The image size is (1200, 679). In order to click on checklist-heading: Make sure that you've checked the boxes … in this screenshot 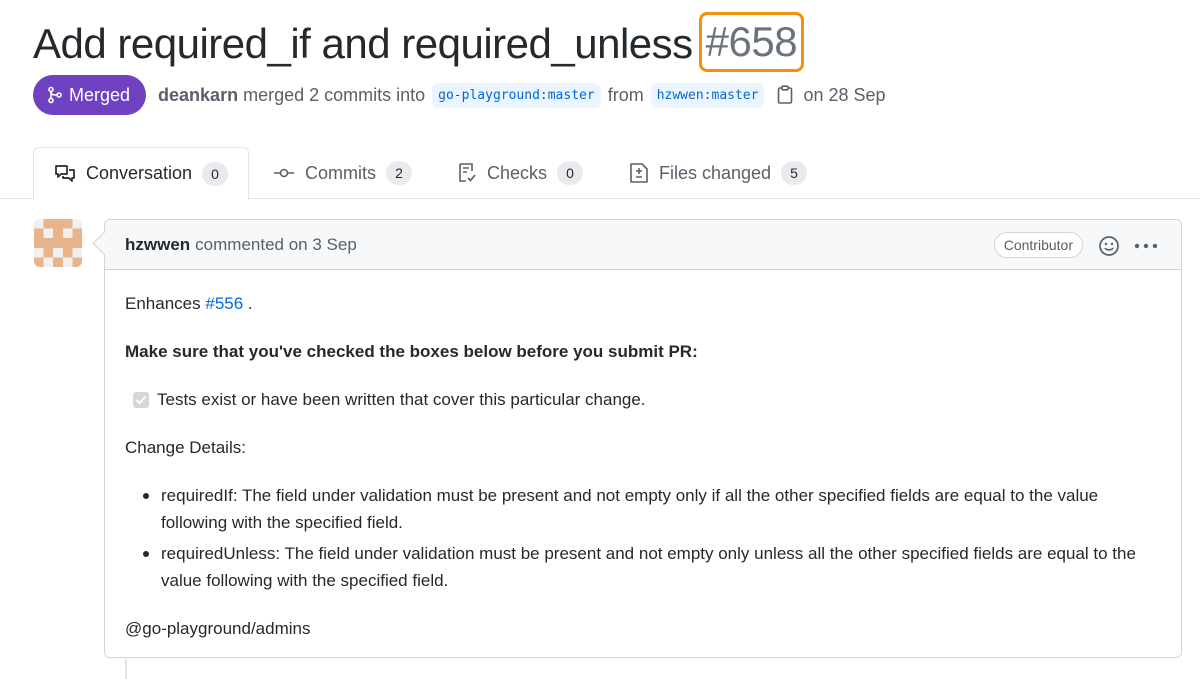, I will do `click(411, 351)`.